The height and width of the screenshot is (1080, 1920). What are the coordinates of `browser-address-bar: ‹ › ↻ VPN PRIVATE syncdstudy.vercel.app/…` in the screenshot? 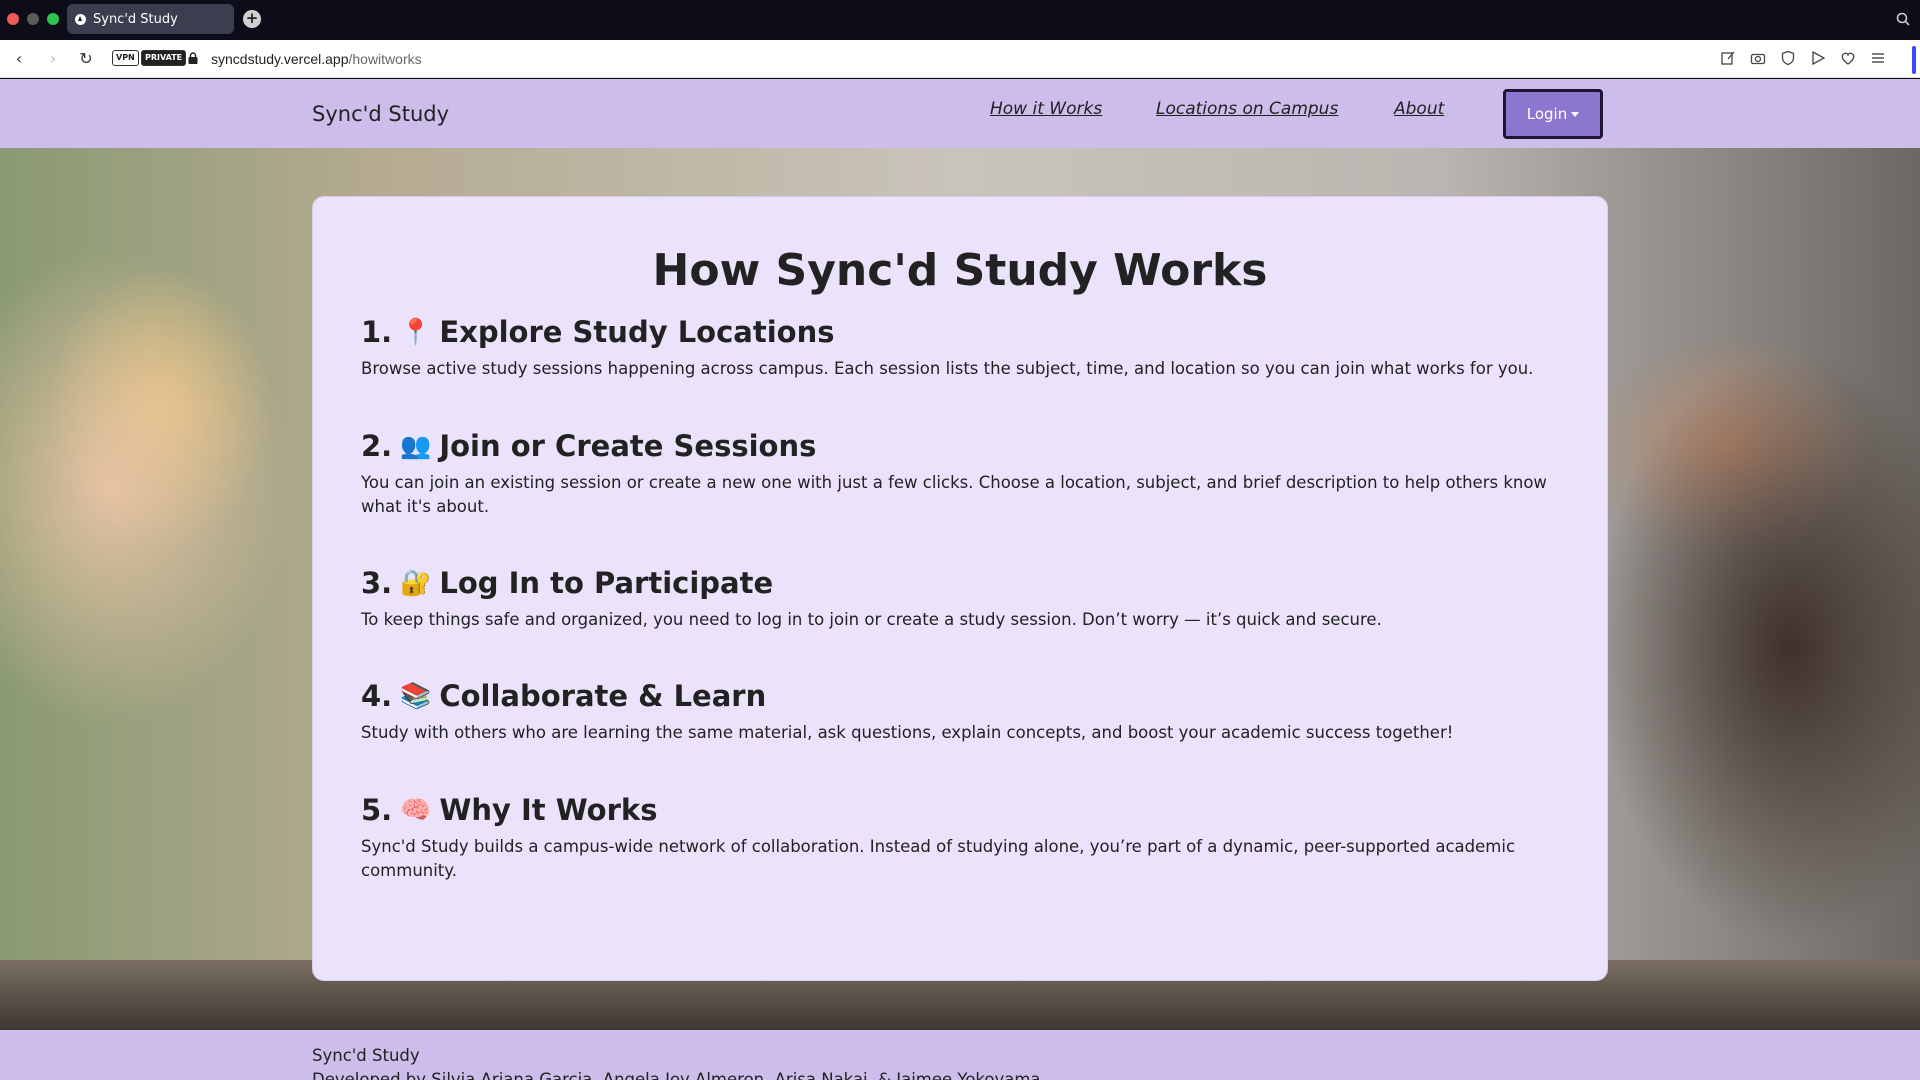 It's located at (960, 59).